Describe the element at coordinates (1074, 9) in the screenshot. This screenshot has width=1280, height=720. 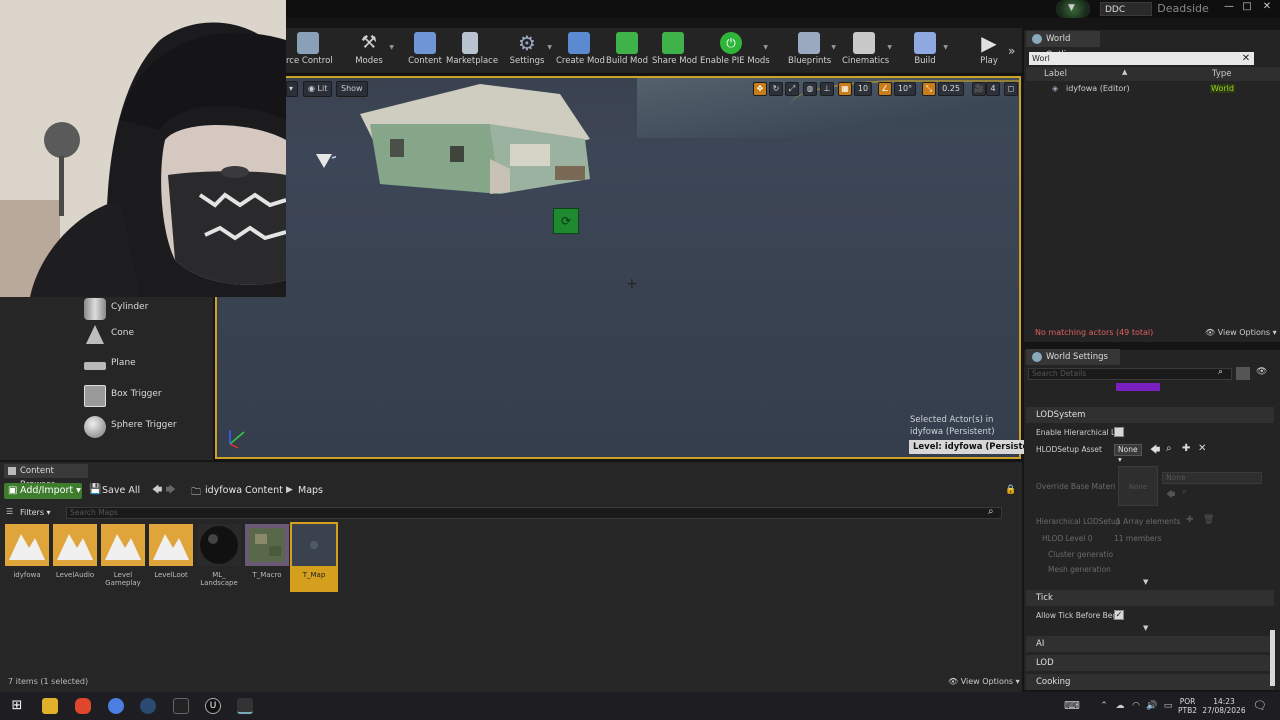
I see `arrow-down-icon: ▼` at that location.